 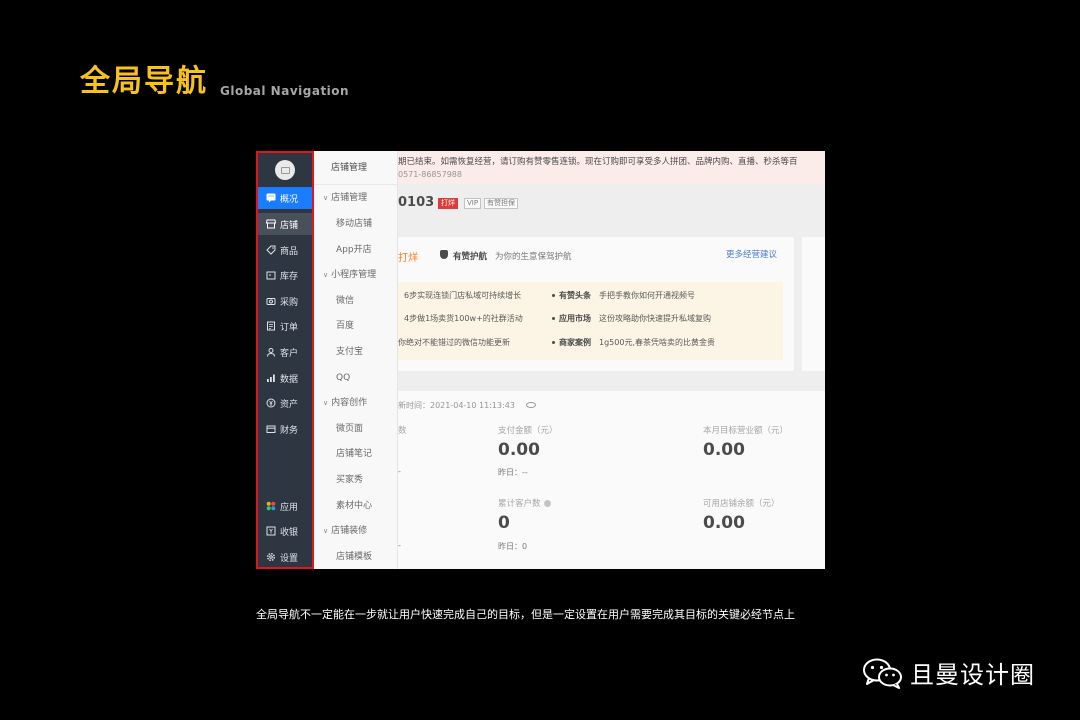 I want to click on stat-sub: -, so click(x=399, y=545).